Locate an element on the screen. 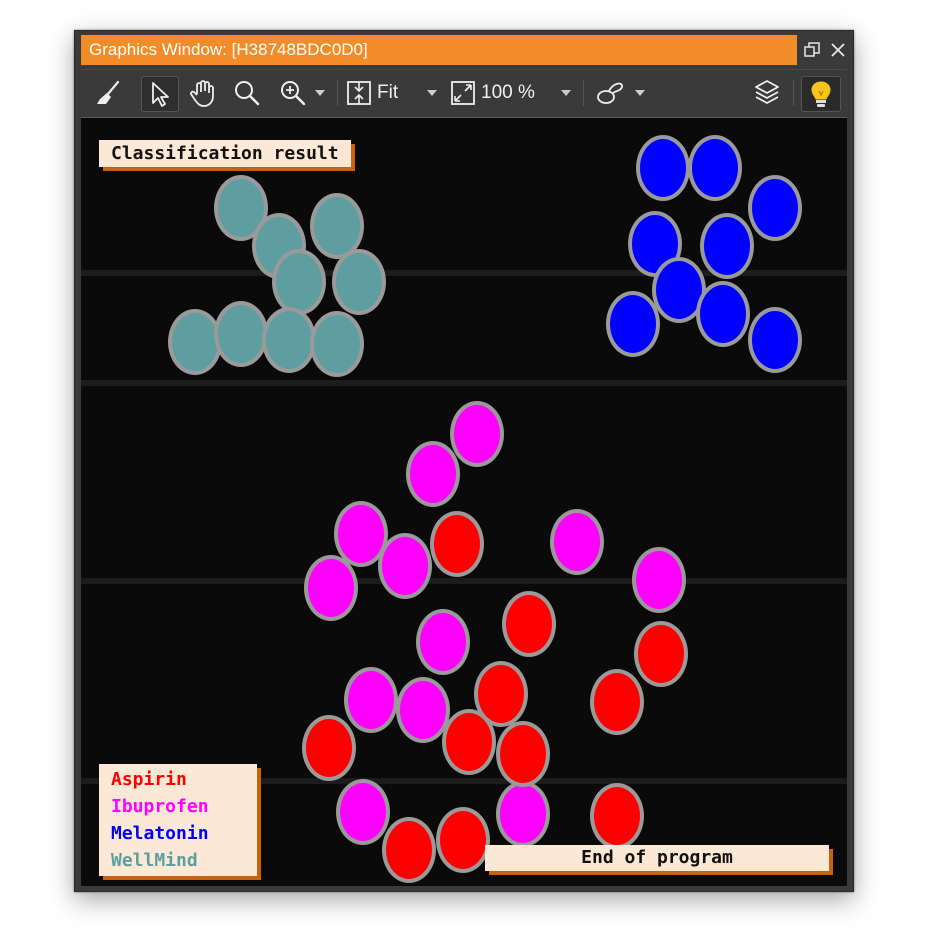 This screenshot has height=930, width=930. title-bar: Graphics Window: [H38748BDC0D0] is located at coordinates (464, 50).